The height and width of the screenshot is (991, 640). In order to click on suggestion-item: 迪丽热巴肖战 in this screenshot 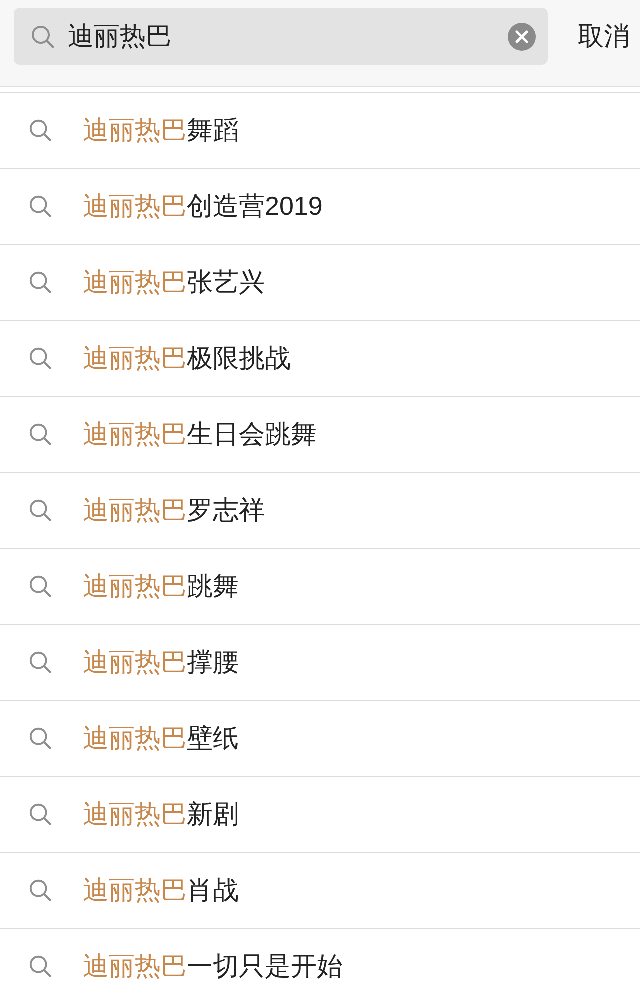, I will do `click(161, 890)`.